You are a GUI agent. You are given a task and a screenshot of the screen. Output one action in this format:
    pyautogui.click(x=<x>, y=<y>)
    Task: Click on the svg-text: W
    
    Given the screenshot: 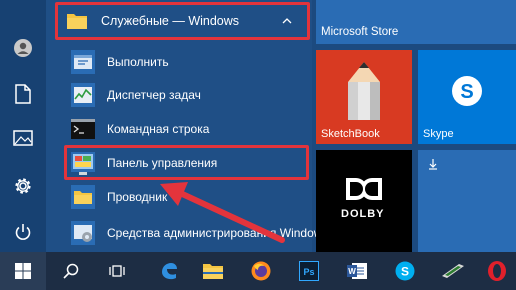 What is the action you would take?
    pyautogui.click(x=352, y=271)
    